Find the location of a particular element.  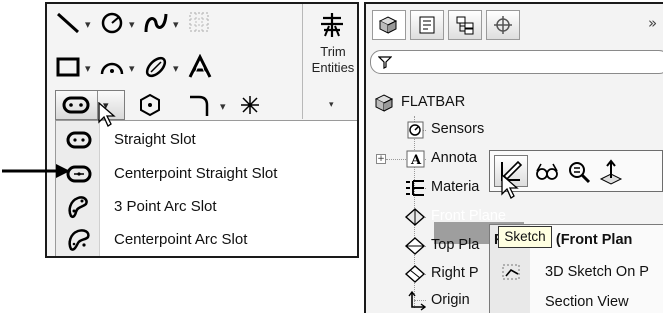

line-icon is located at coordinates (68, 23).